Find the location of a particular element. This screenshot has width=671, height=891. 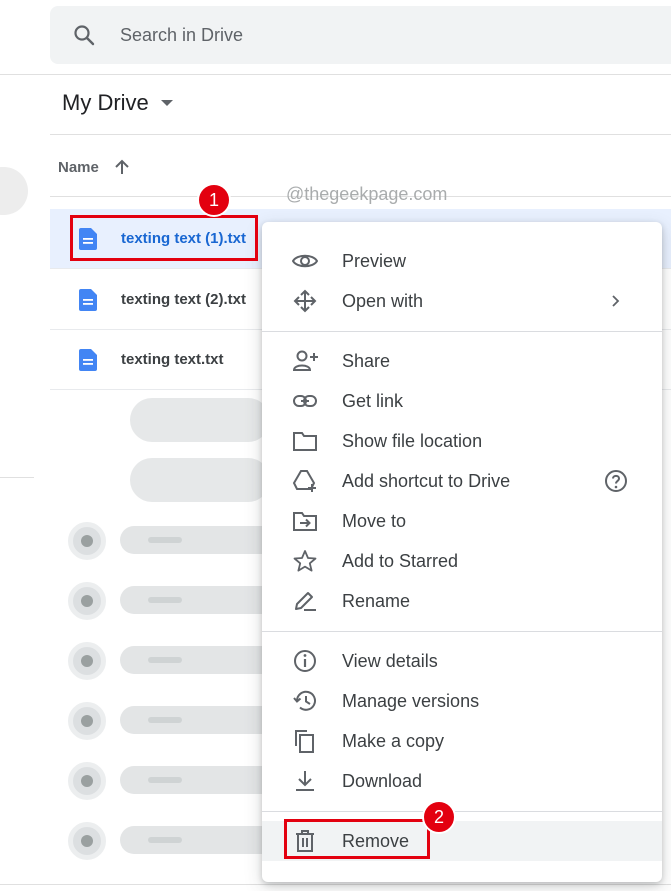

menu-item-move-to: Move to is located at coordinates (462, 521).